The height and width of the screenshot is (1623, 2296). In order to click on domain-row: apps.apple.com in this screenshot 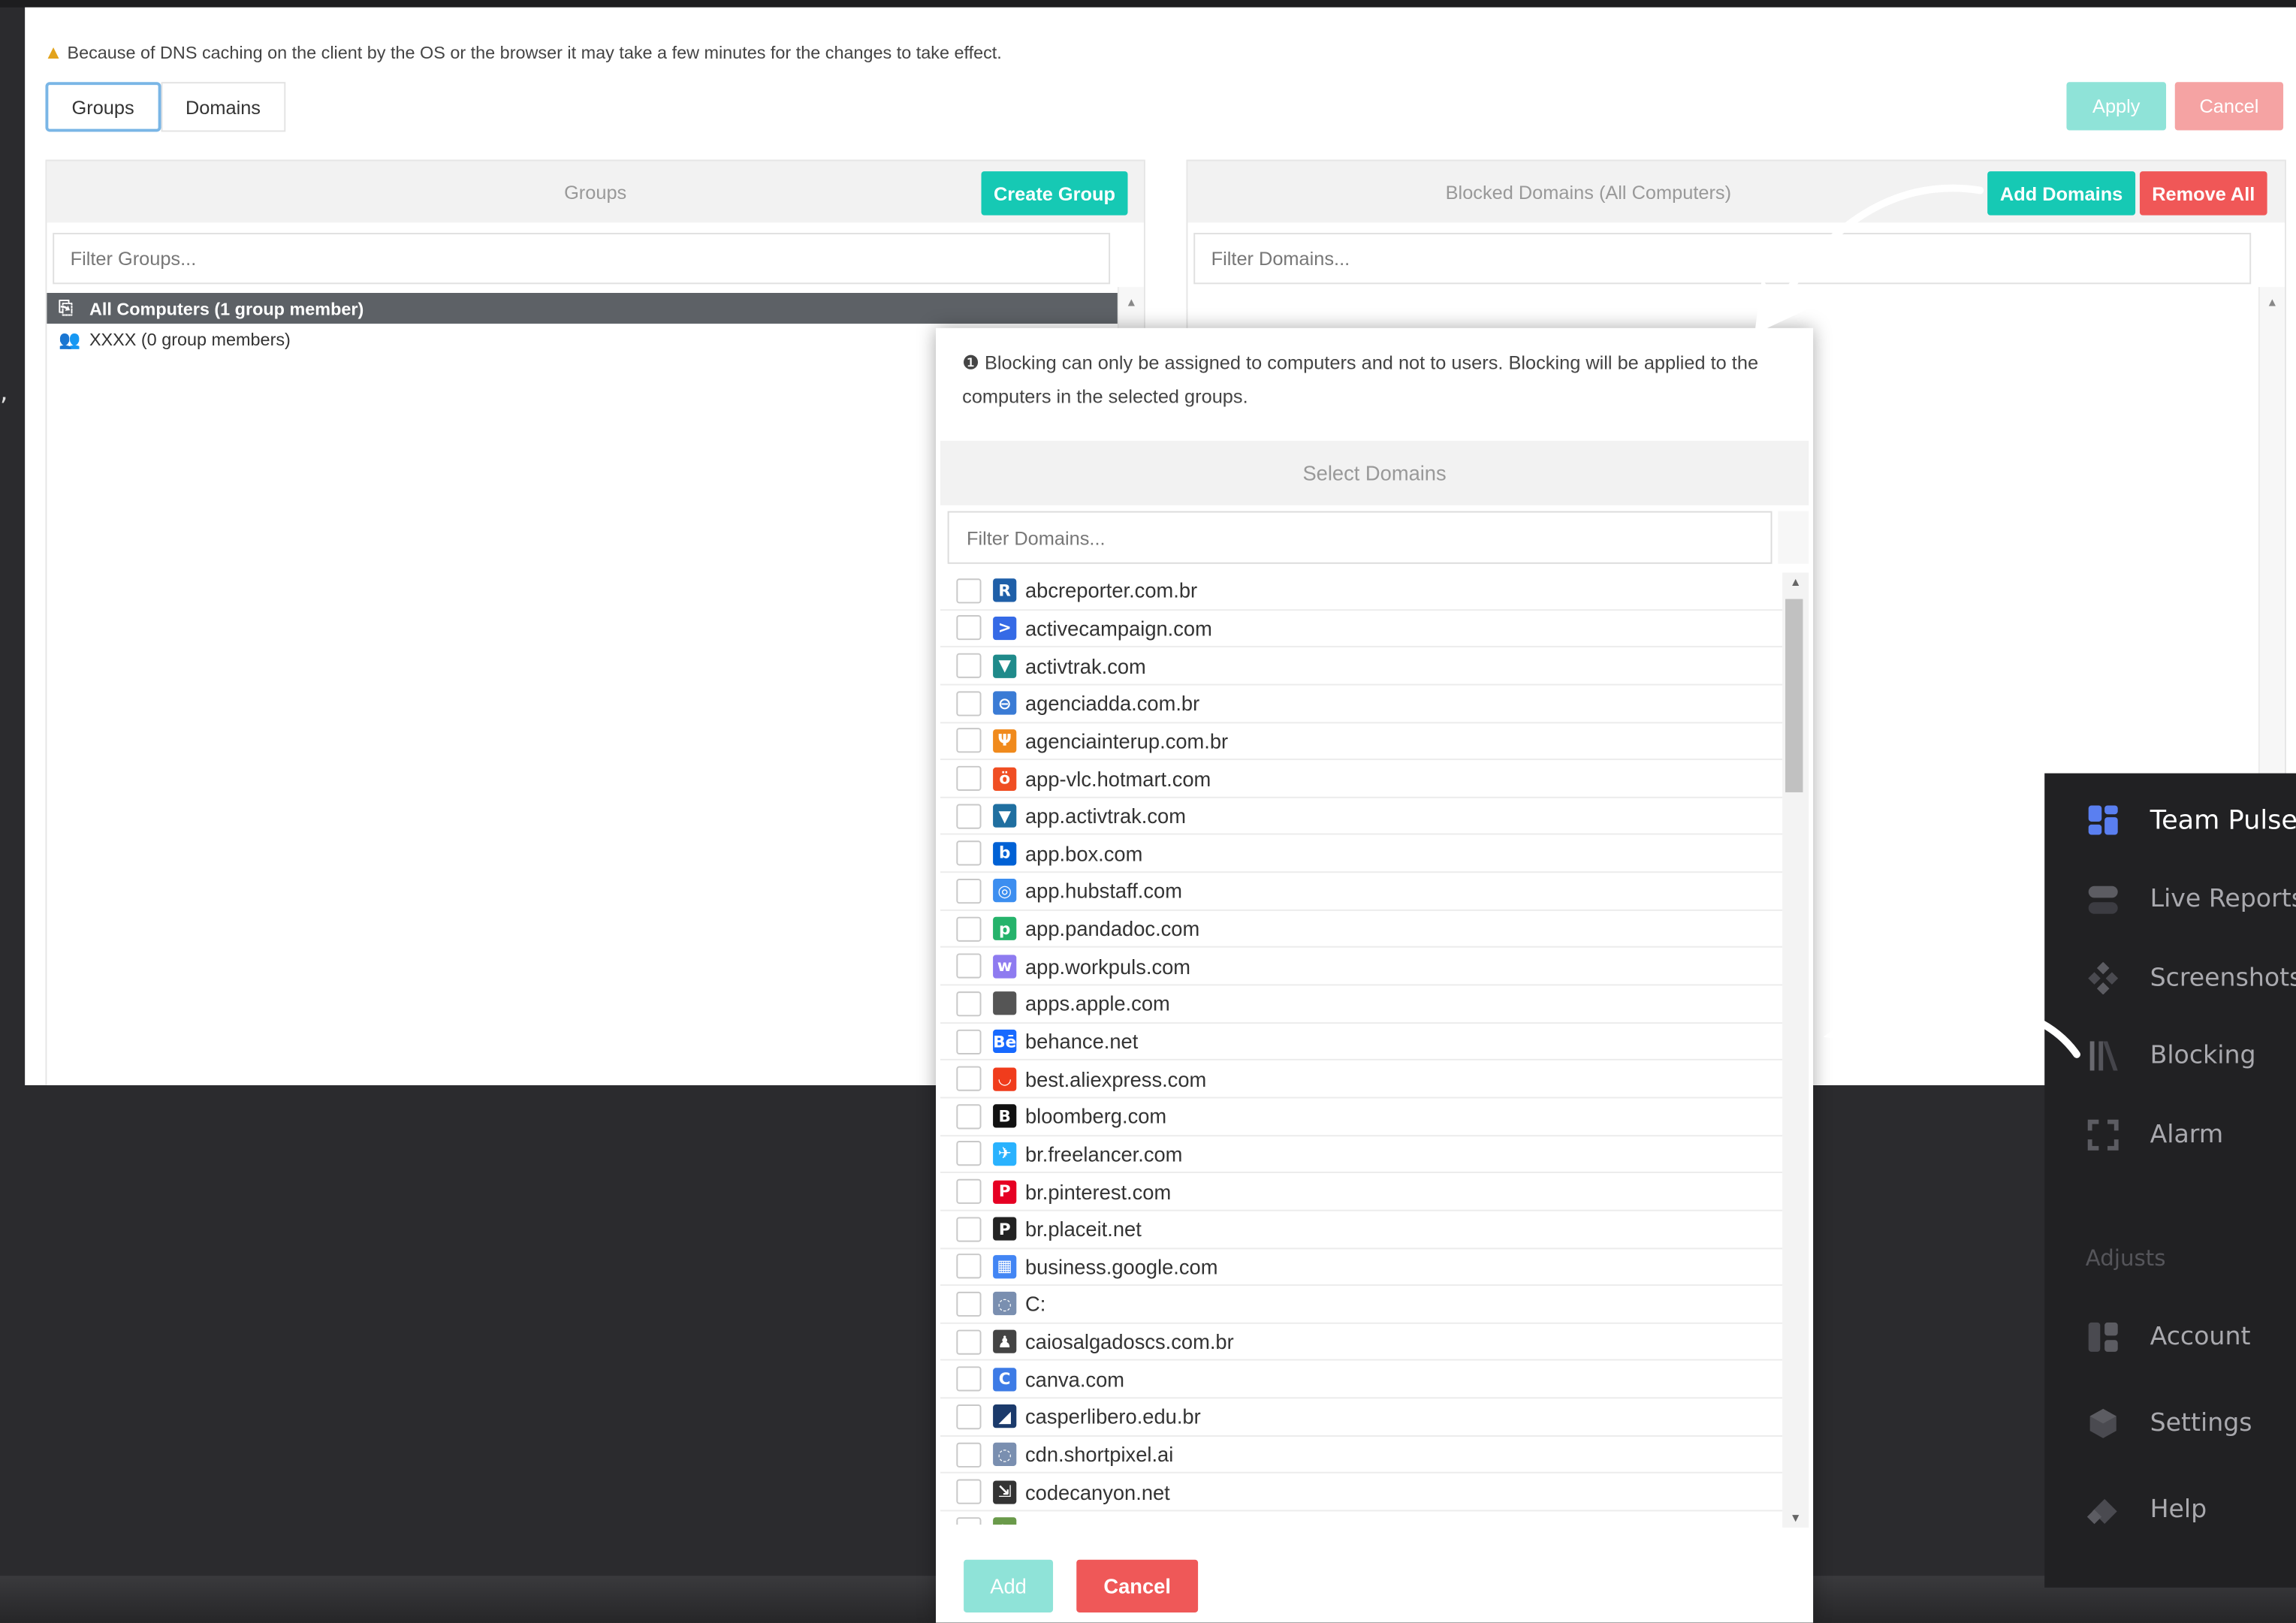, I will do `click(1361, 1005)`.